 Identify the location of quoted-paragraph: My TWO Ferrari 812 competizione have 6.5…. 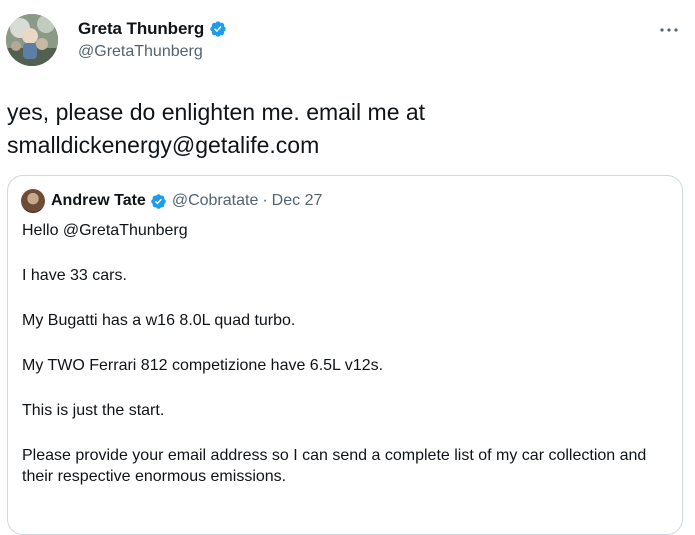
(203, 365).